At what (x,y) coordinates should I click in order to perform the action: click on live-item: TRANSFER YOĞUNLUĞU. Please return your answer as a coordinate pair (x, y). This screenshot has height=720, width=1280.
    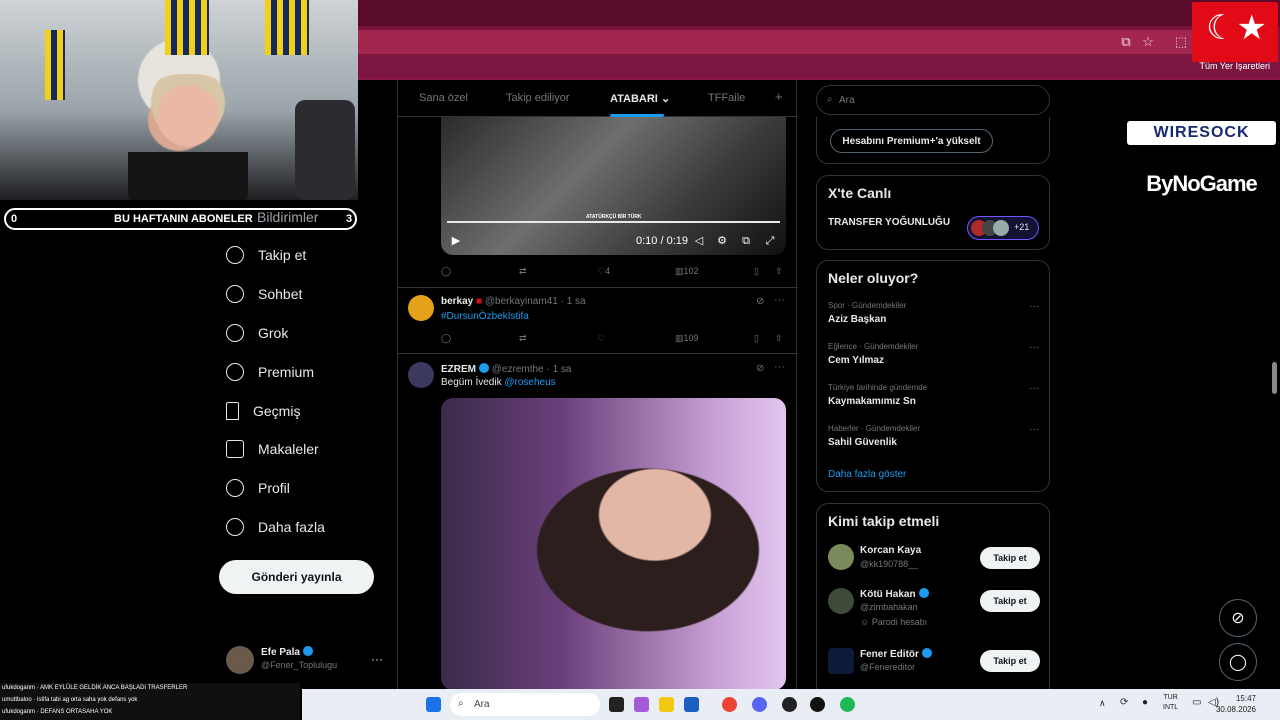
    Looking at the image, I should click on (889, 222).